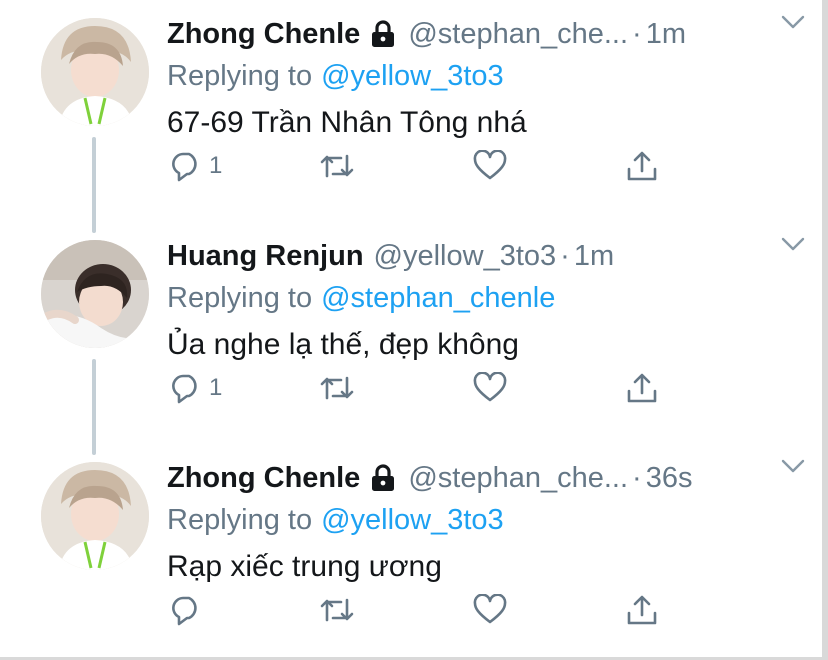  I want to click on tweet-text: Ủa nghe lạ thế, đẹp không, so click(343, 344).